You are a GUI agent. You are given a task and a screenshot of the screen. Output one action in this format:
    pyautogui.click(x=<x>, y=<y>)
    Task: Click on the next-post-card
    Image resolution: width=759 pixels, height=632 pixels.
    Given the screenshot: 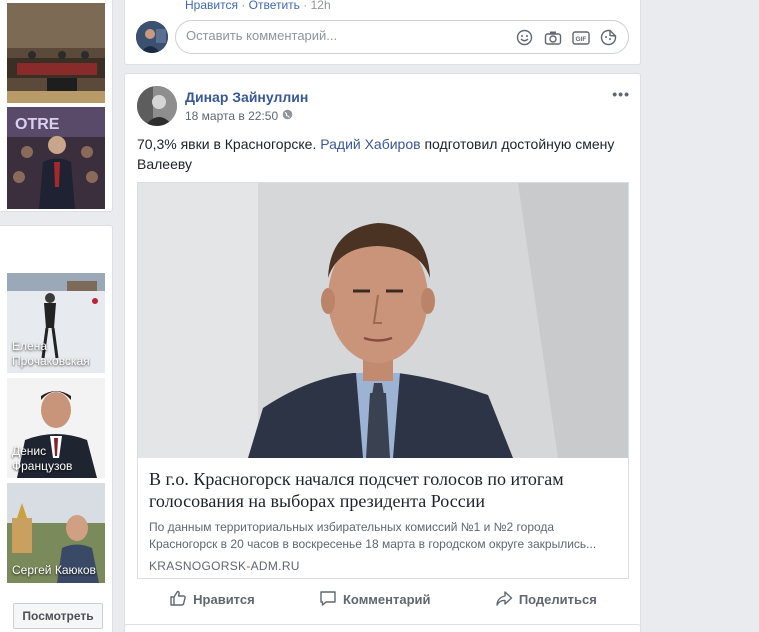 What is the action you would take?
    pyautogui.click(x=382, y=628)
    